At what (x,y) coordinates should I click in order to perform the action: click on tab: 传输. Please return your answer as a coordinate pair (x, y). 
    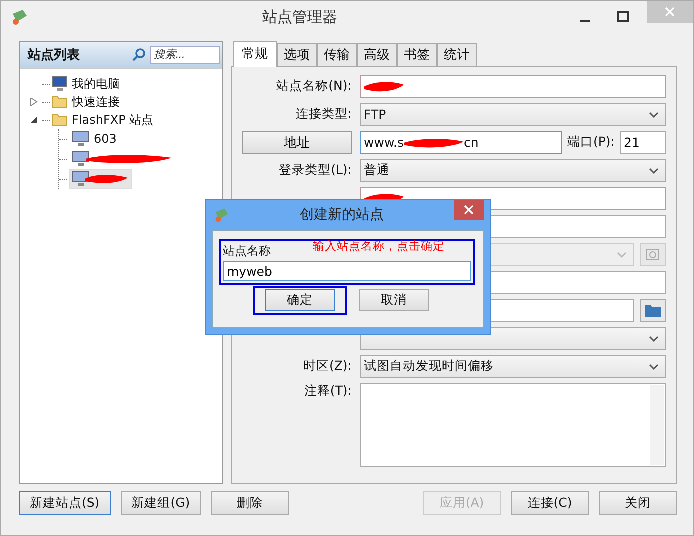
    Looking at the image, I should click on (337, 54).